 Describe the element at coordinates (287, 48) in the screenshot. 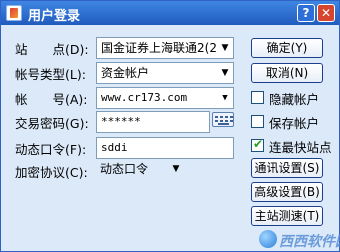

I see `confirm-button: 确定(Y)` at that location.